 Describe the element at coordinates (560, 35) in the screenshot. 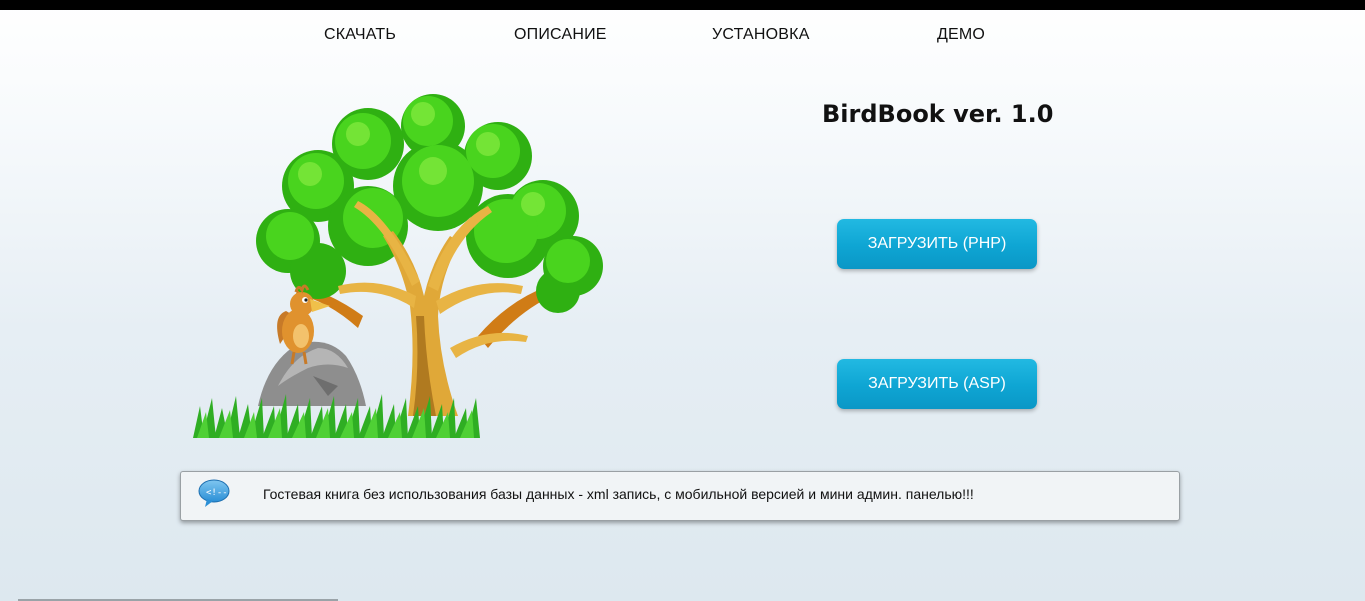

I see `nav-description: ОПИСАНИЕ` at that location.